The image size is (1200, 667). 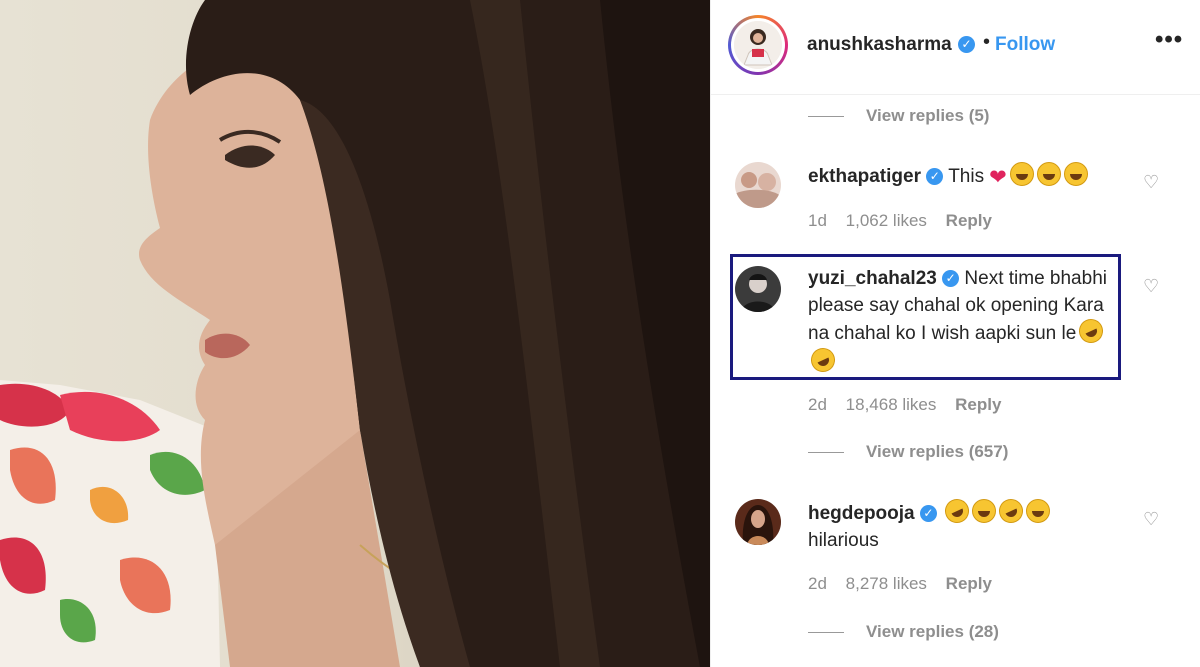 What do you see at coordinates (908, 452) in the screenshot?
I see `view-replies-button: View replies (657)` at bounding box center [908, 452].